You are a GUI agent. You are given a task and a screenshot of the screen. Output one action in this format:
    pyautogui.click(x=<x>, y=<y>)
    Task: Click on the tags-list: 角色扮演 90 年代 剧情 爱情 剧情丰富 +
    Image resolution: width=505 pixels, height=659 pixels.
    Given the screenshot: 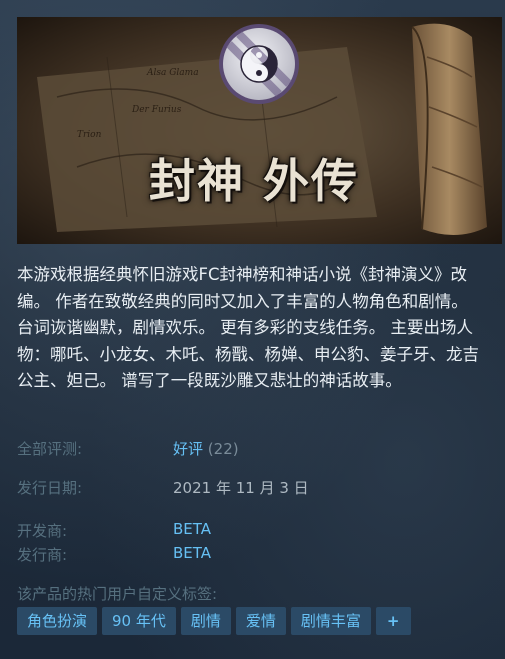 What is the action you would take?
    pyautogui.click(x=214, y=621)
    